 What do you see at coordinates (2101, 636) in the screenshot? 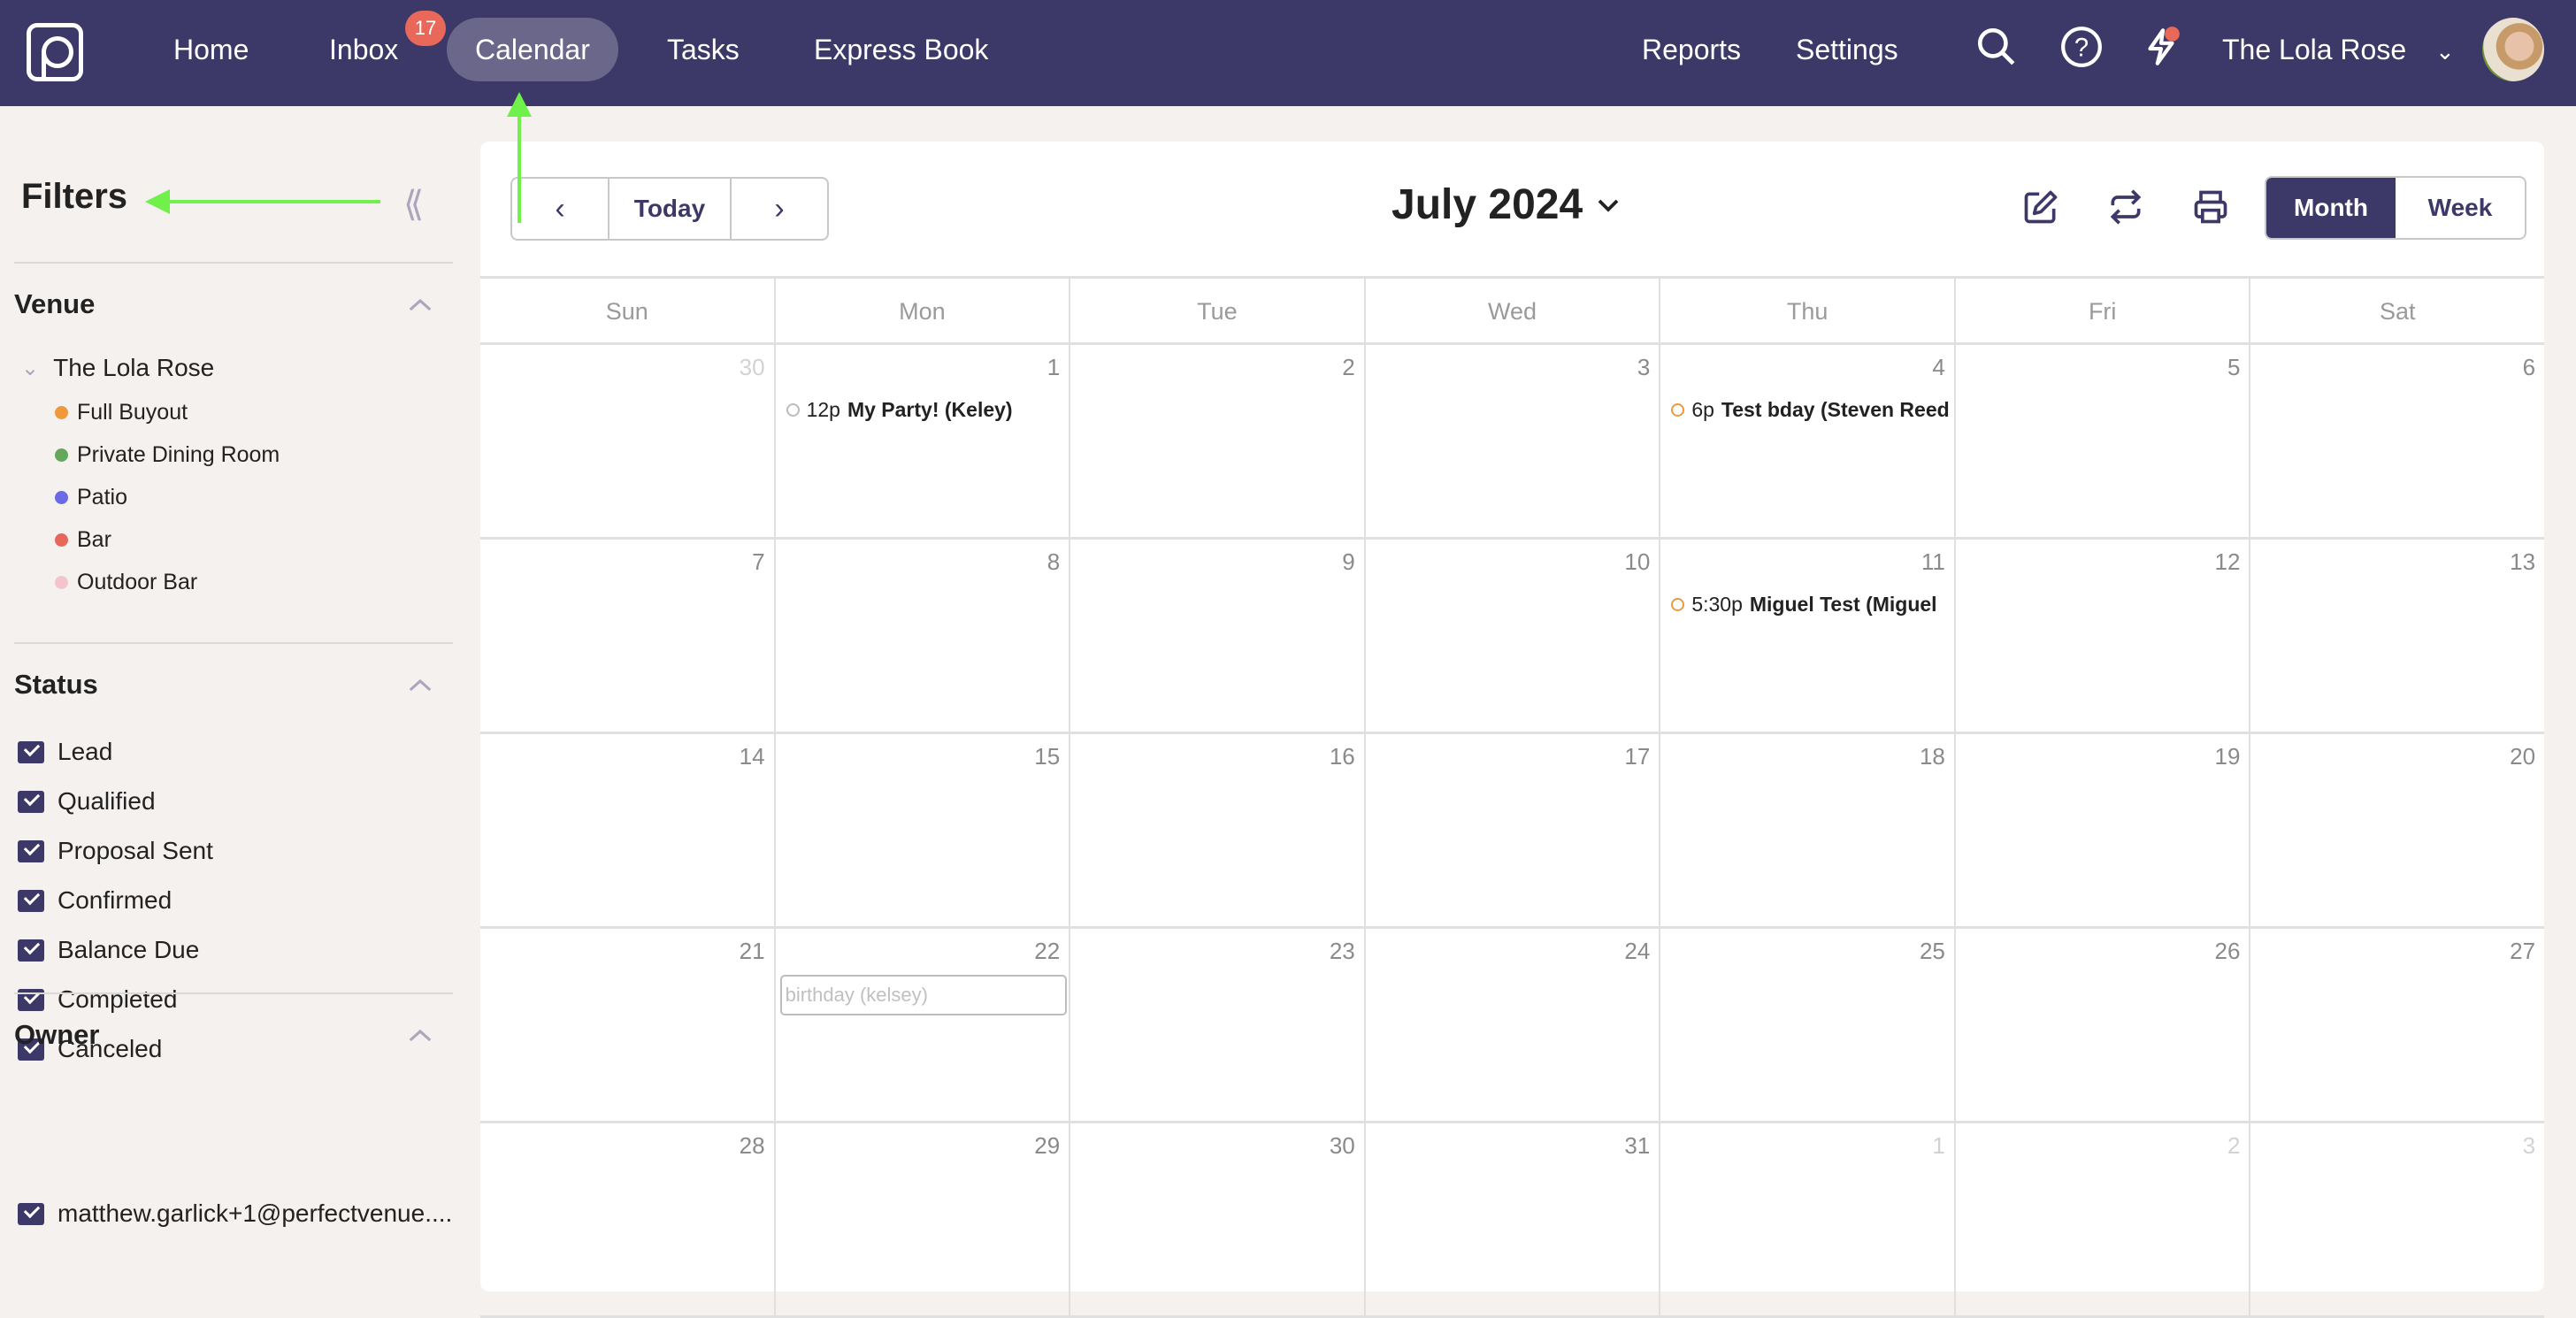
I see `day-cell: 12` at bounding box center [2101, 636].